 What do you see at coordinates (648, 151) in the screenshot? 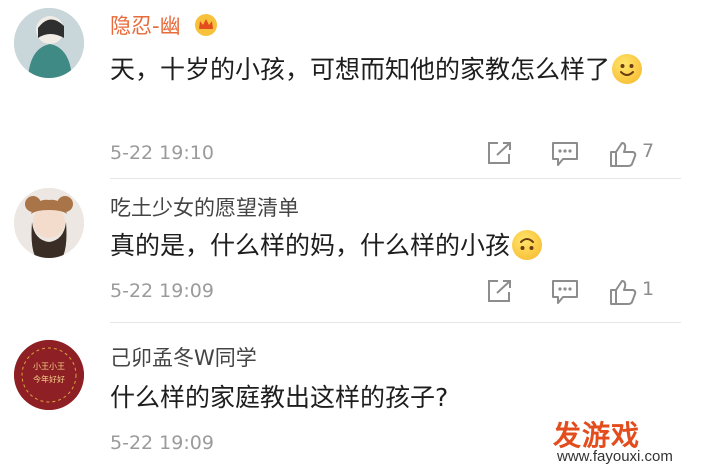
I see `like-count: 7` at bounding box center [648, 151].